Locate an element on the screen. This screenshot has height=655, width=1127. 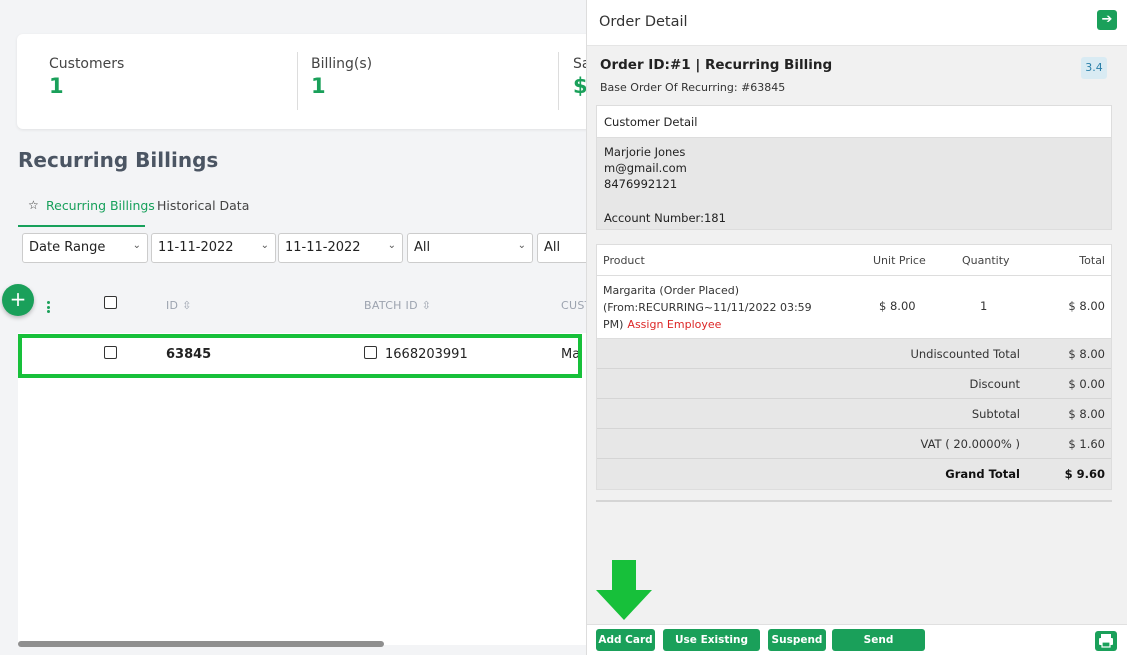
printer-icon is located at coordinates (1106, 641).